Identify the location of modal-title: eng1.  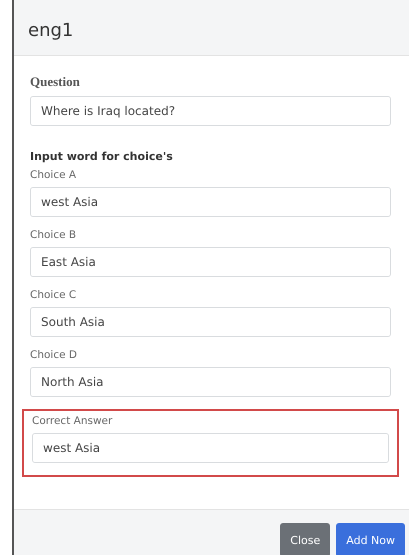
(51, 30).